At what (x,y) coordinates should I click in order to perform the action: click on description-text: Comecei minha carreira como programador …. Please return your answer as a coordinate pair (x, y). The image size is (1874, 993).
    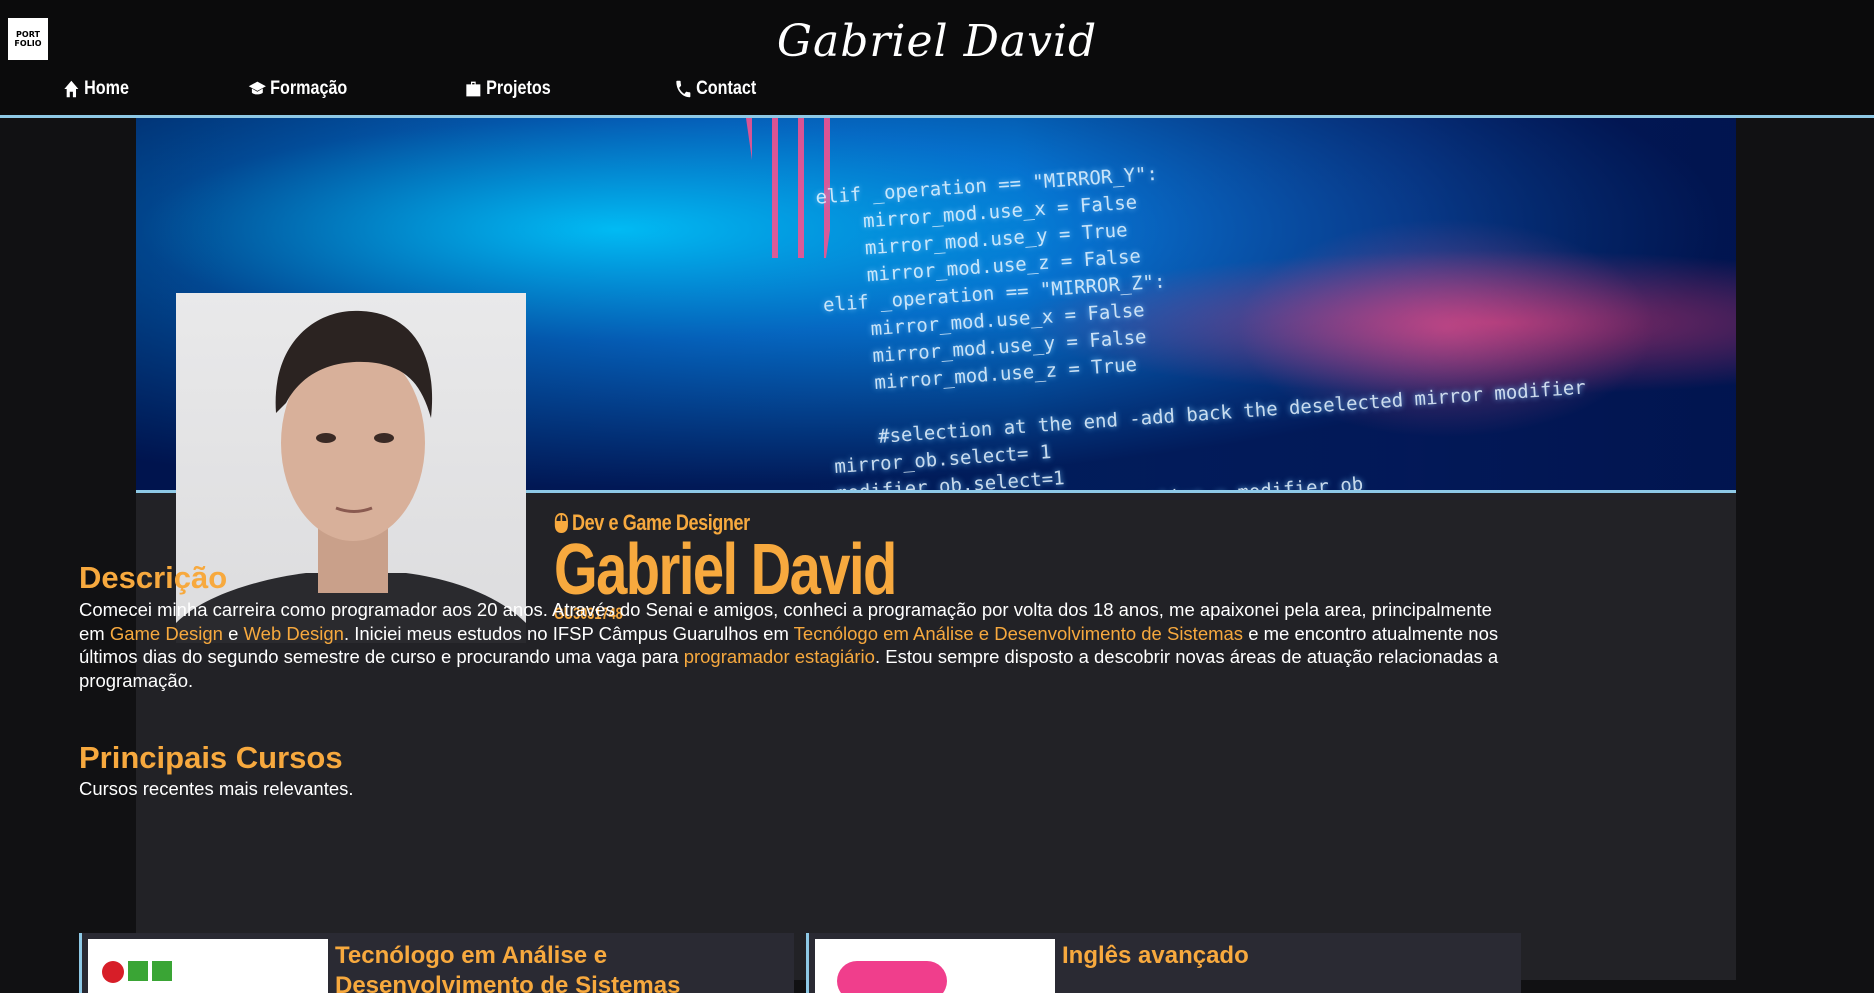
    Looking at the image, I should click on (799, 645).